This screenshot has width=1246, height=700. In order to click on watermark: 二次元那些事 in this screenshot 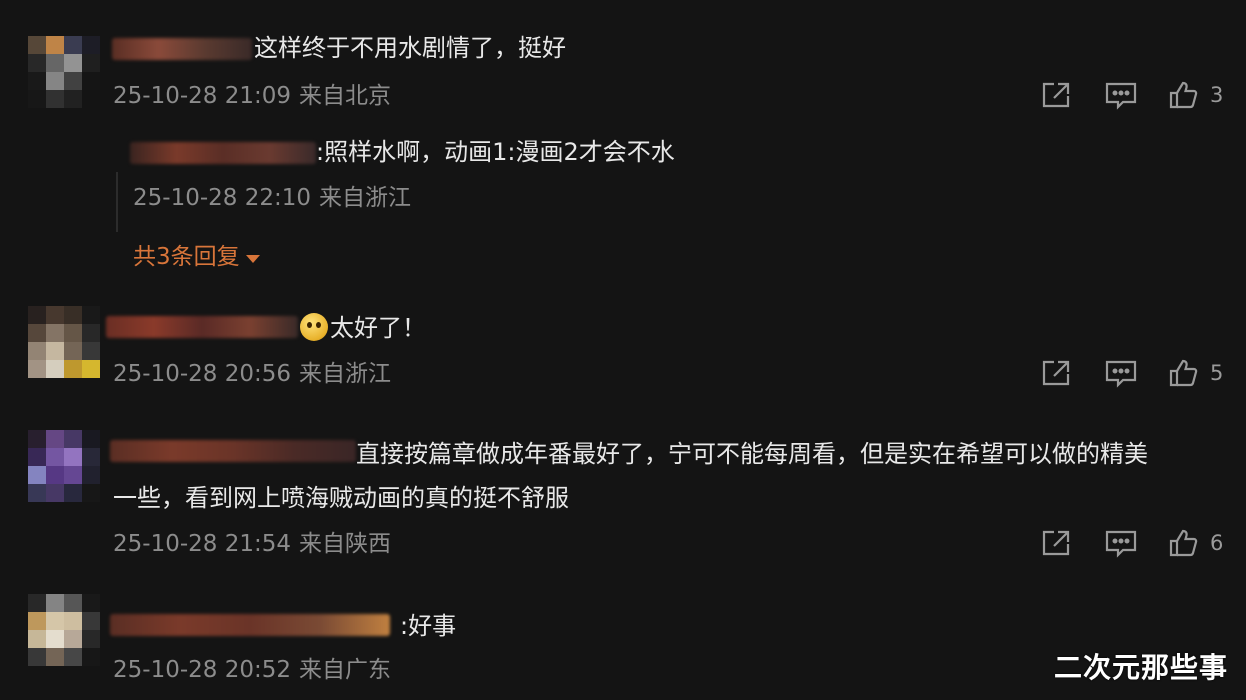, I will do `click(1140, 667)`.